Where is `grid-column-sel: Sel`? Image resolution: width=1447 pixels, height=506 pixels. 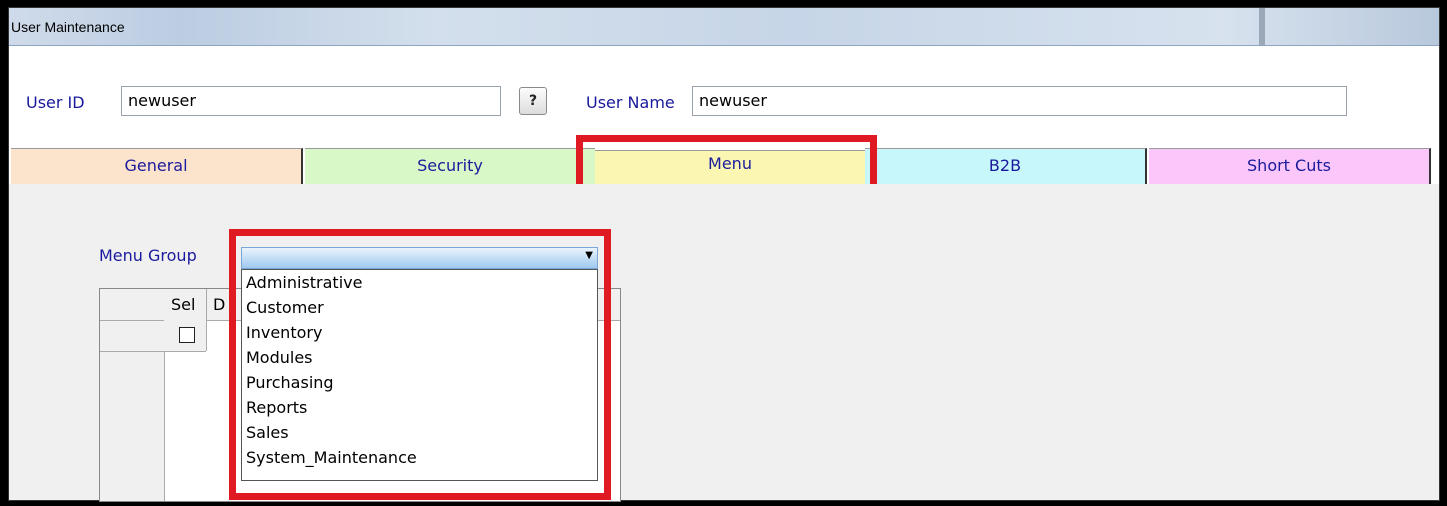
grid-column-sel: Sel is located at coordinates (183, 304).